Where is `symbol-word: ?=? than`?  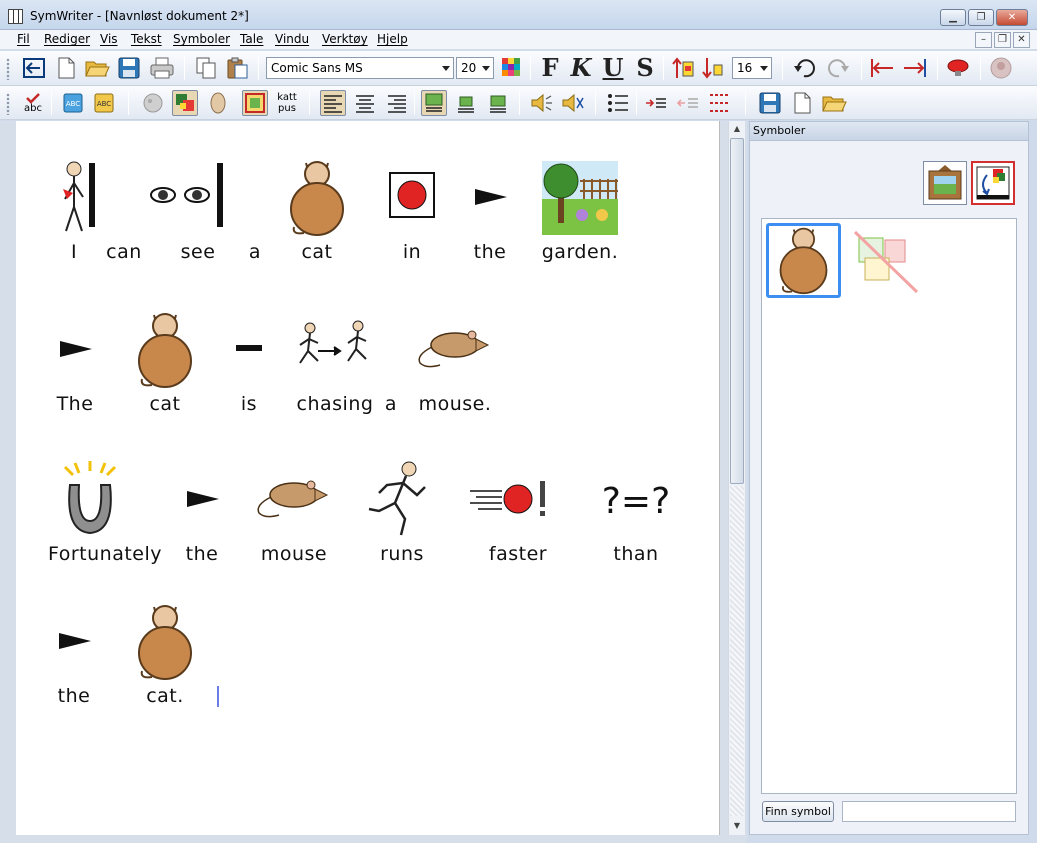
symbol-word: ?=? than is located at coordinates (636, 516).